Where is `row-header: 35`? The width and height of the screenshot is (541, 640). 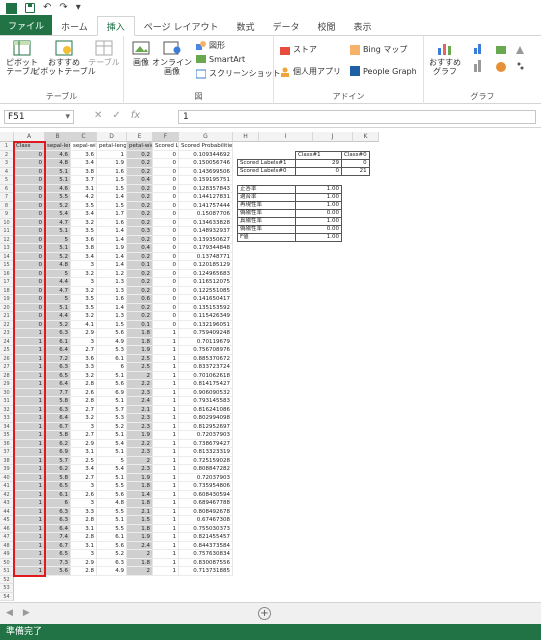 row-header: 35 is located at coordinates (7, 435).